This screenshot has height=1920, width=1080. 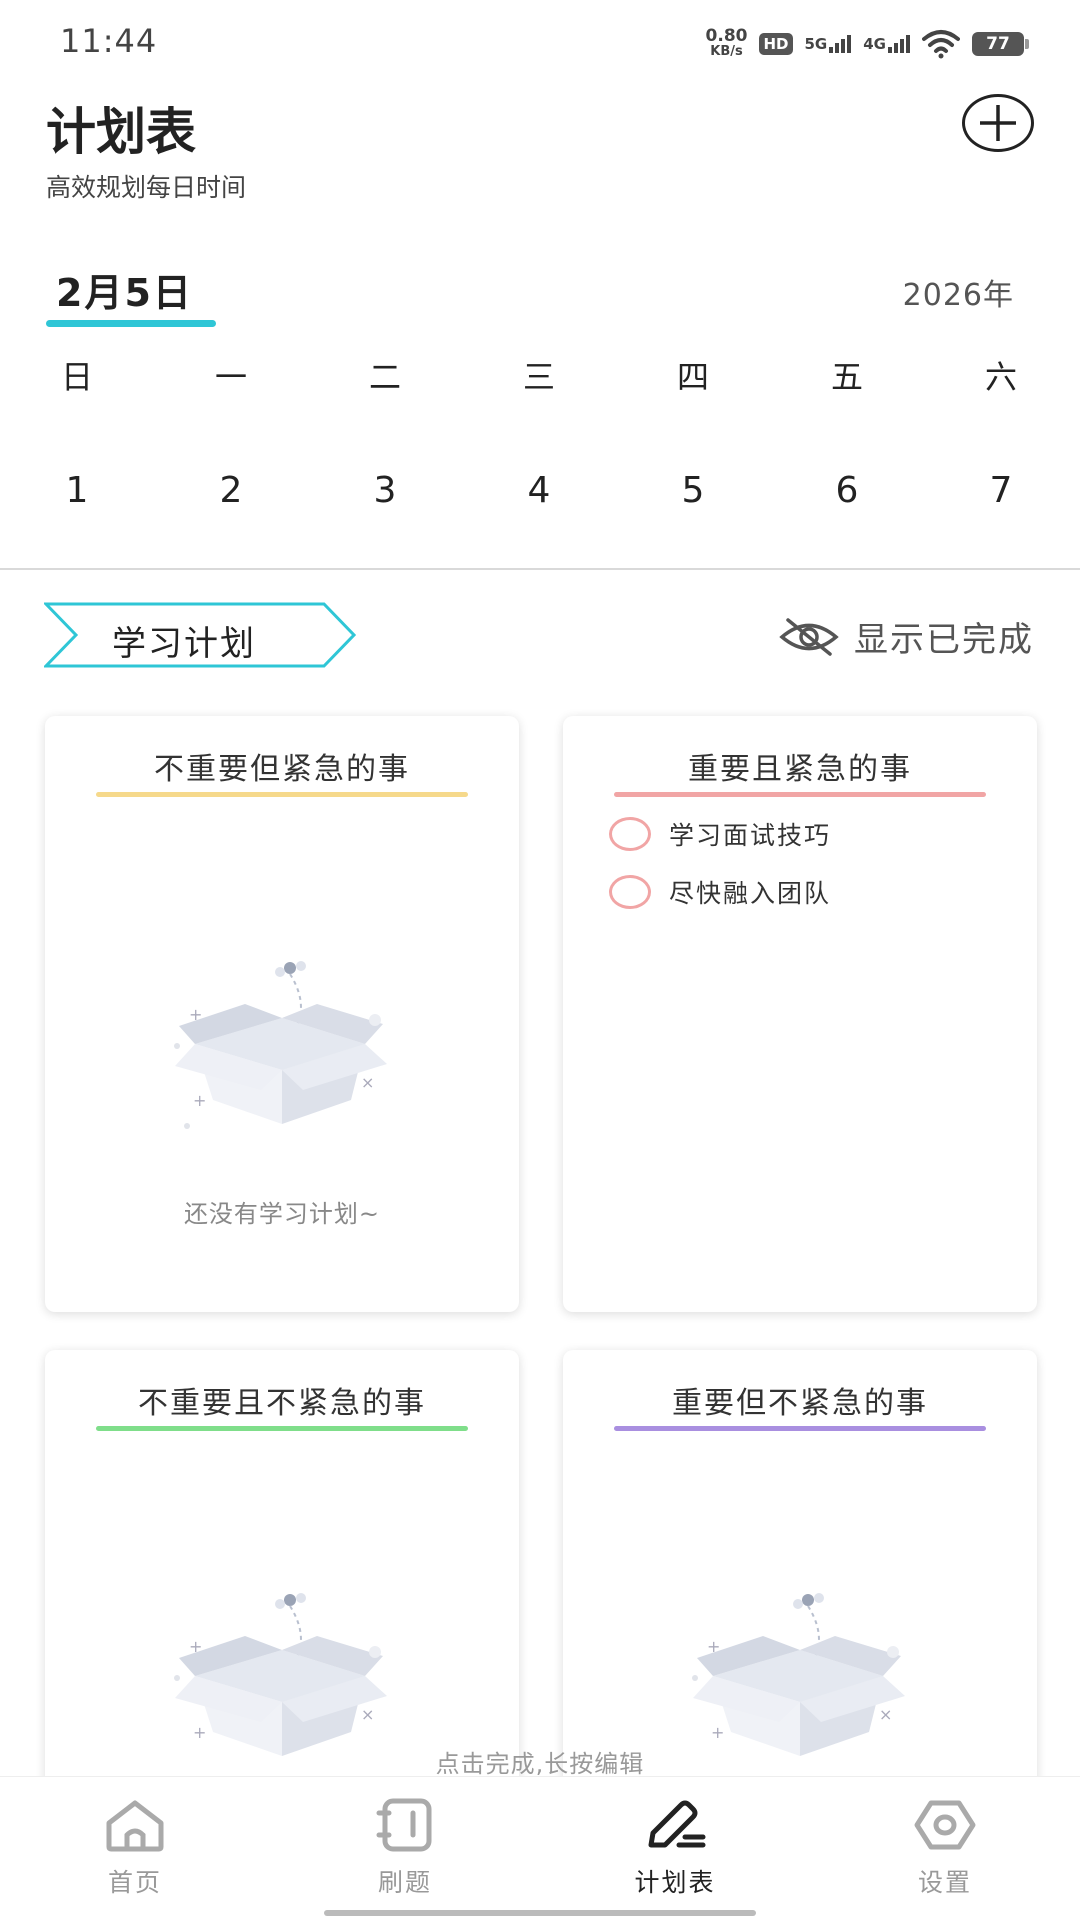 What do you see at coordinates (540, 1848) in the screenshot?
I see `bottom-nav: 首页 刷题 计划表 设置` at bounding box center [540, 1848].